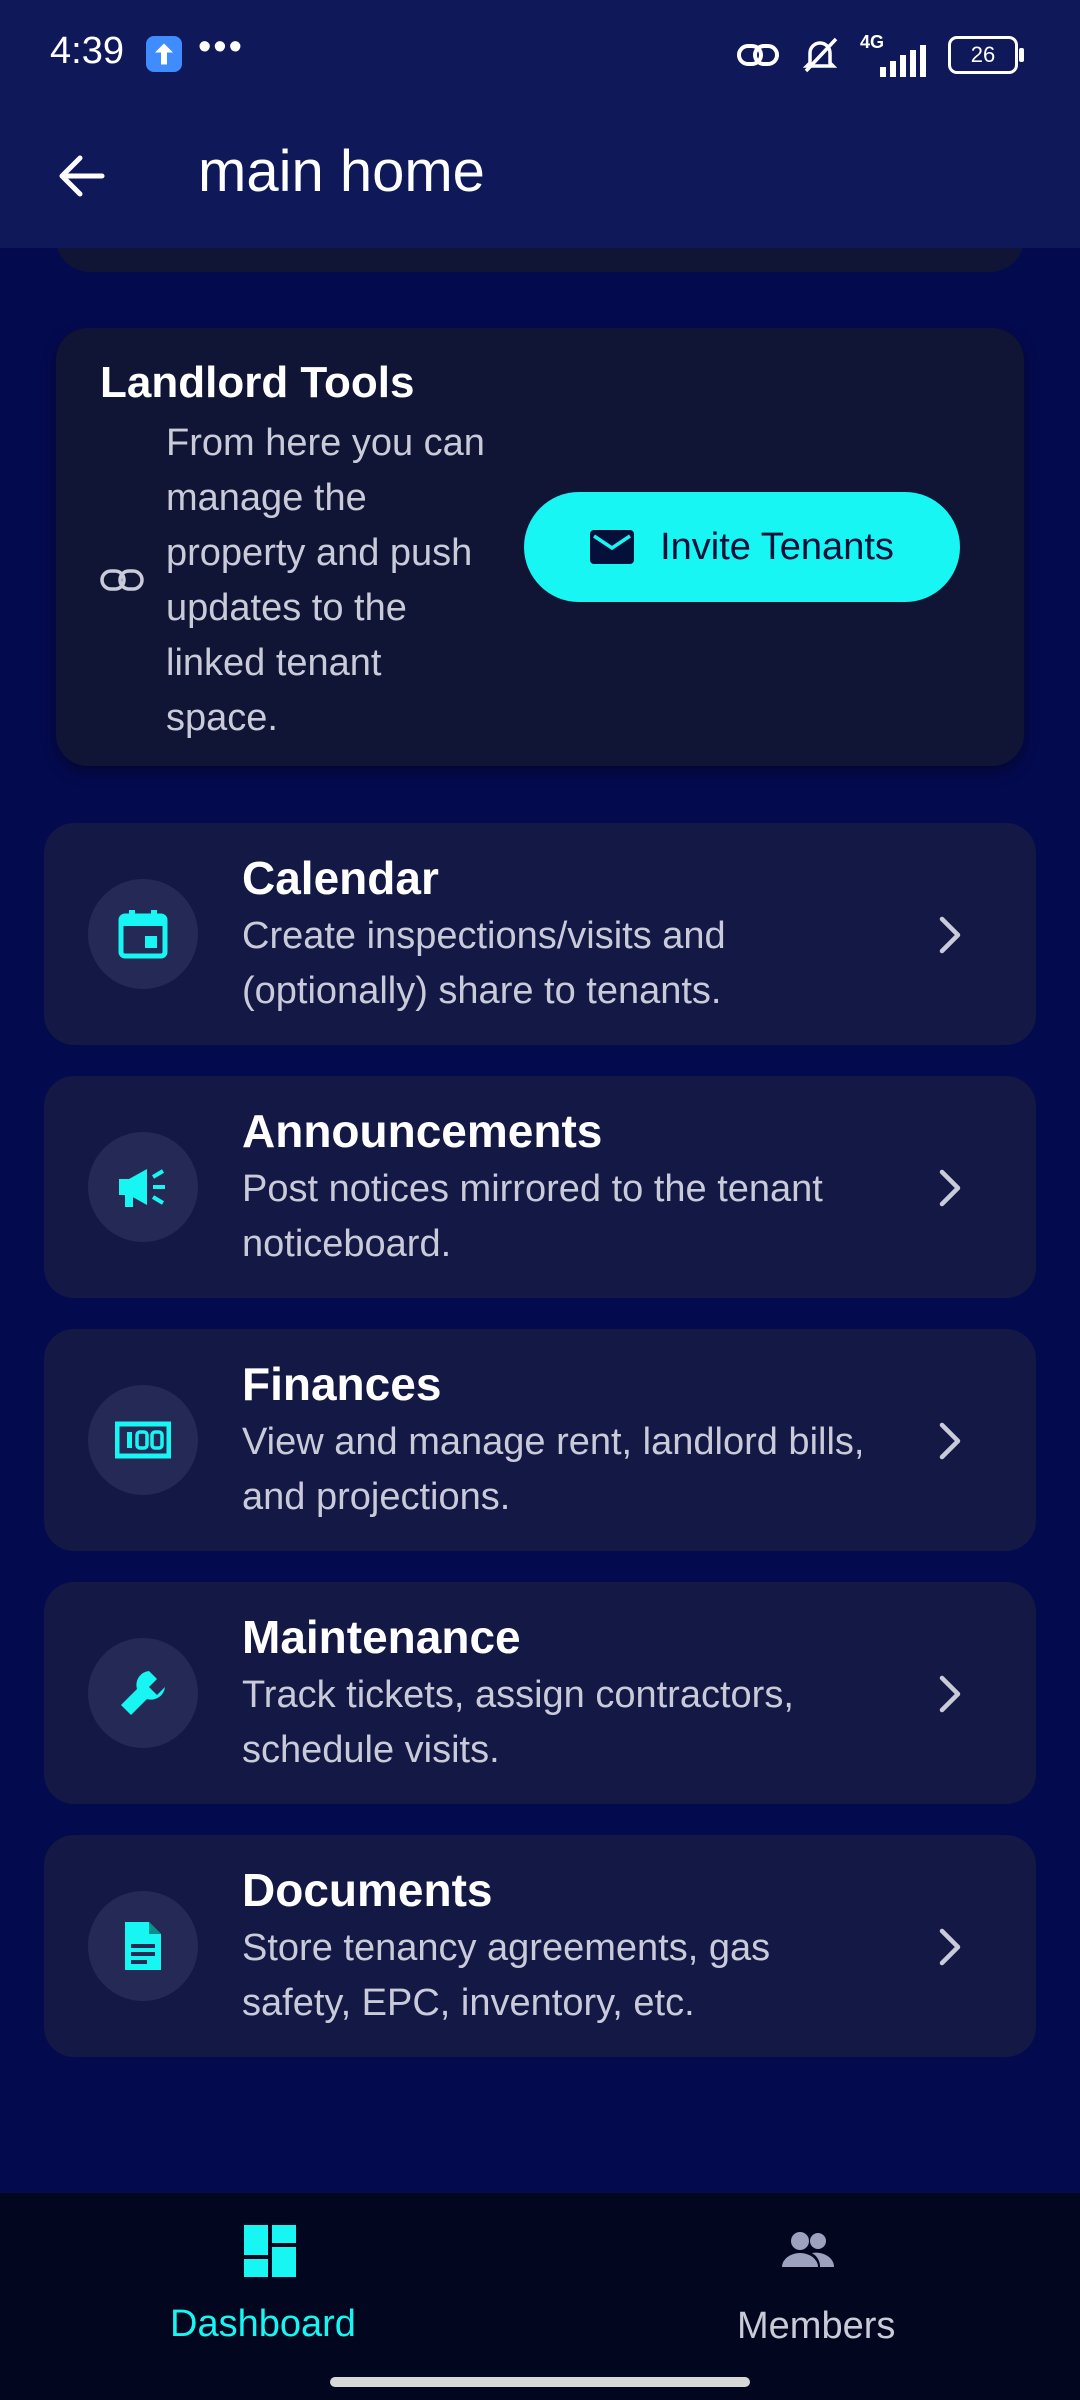  Describe the element at coordinates (895, 55) in the screenshot. I see `signal-icon: 4G` at that location.